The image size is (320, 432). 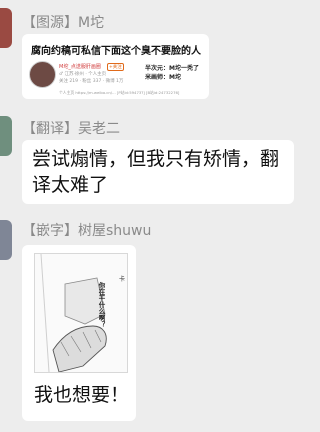 I want to click on manga-hand-illustration, so click(x=73, y=313).